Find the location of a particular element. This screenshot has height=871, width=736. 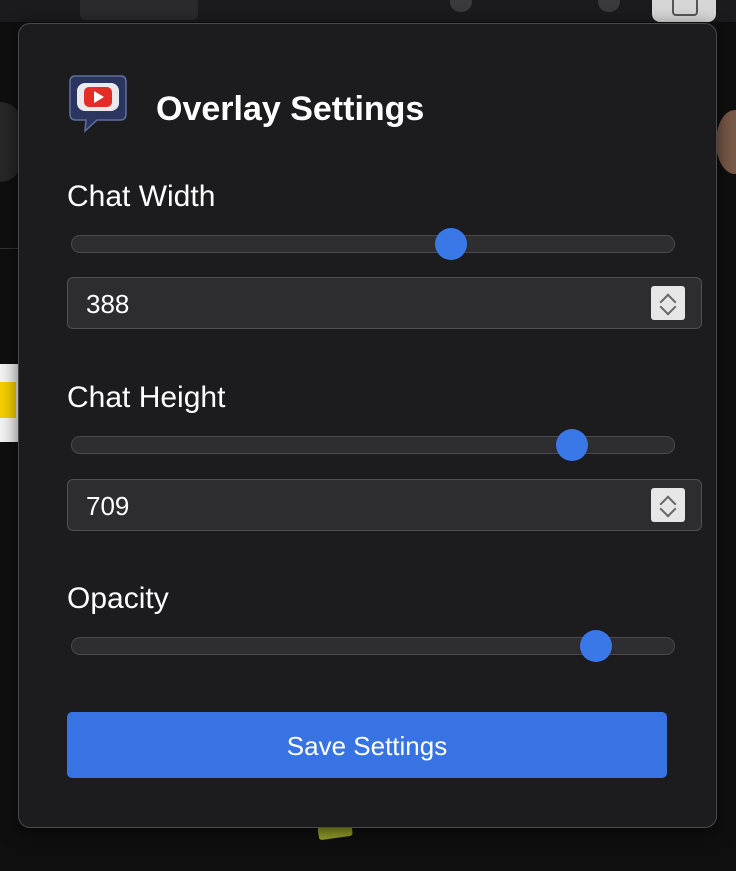

extension-icon is located at coordinates (685, 8).